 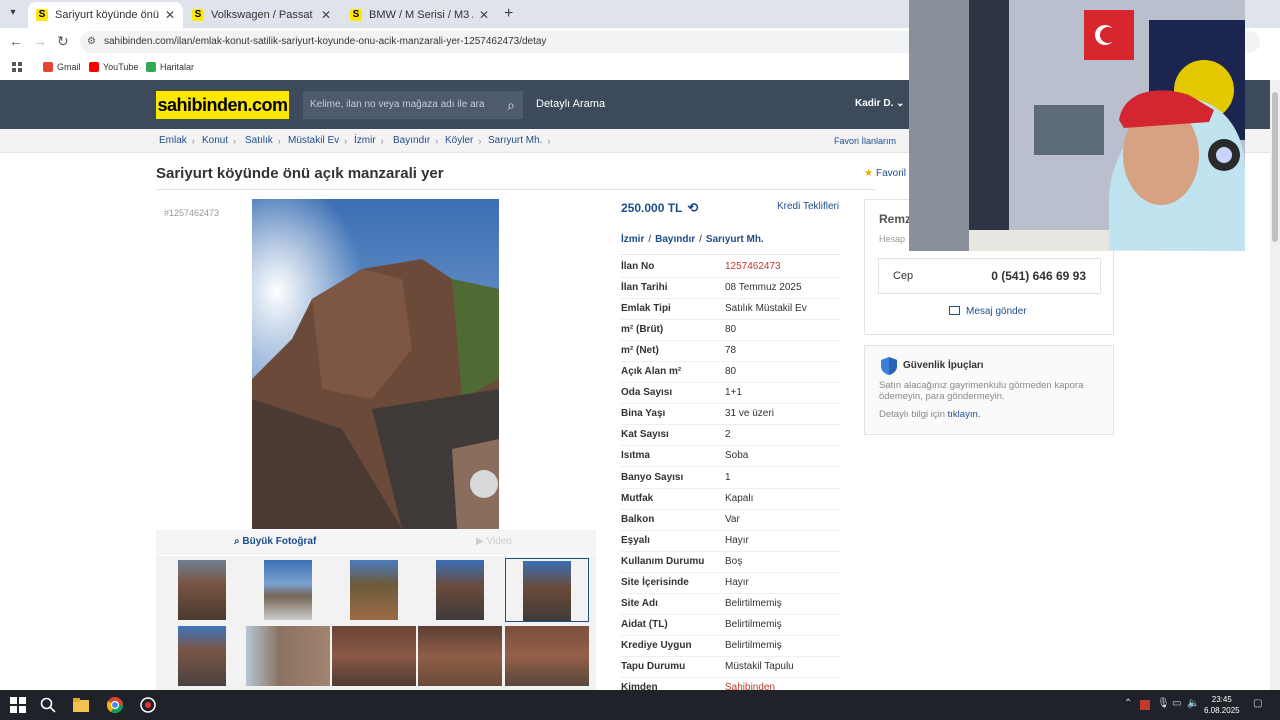 I want to click on search-icon: ⌕, so click(x=511, y=105).